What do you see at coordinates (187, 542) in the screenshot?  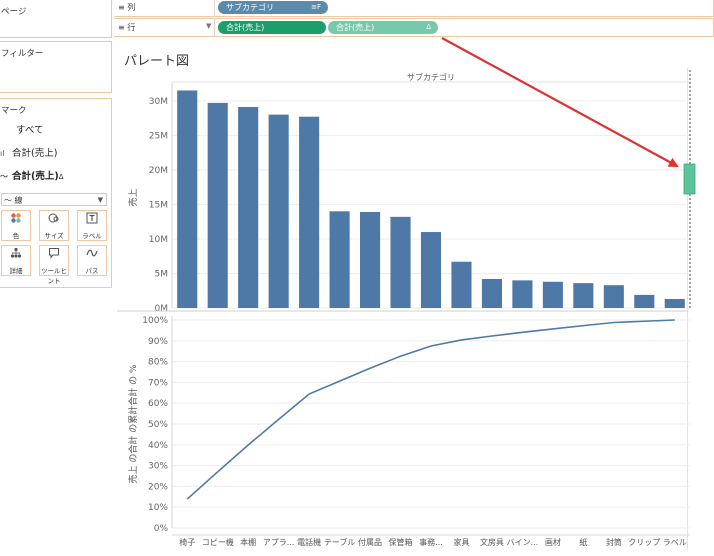 I see `x-tick-label: 椅子` at bounding box center [187, 542].